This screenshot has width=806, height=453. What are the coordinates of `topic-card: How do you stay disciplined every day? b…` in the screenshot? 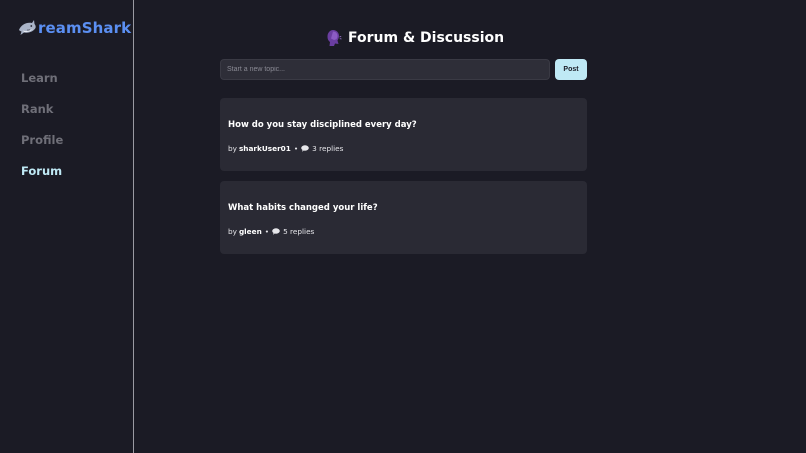 It's located at (403, 134).